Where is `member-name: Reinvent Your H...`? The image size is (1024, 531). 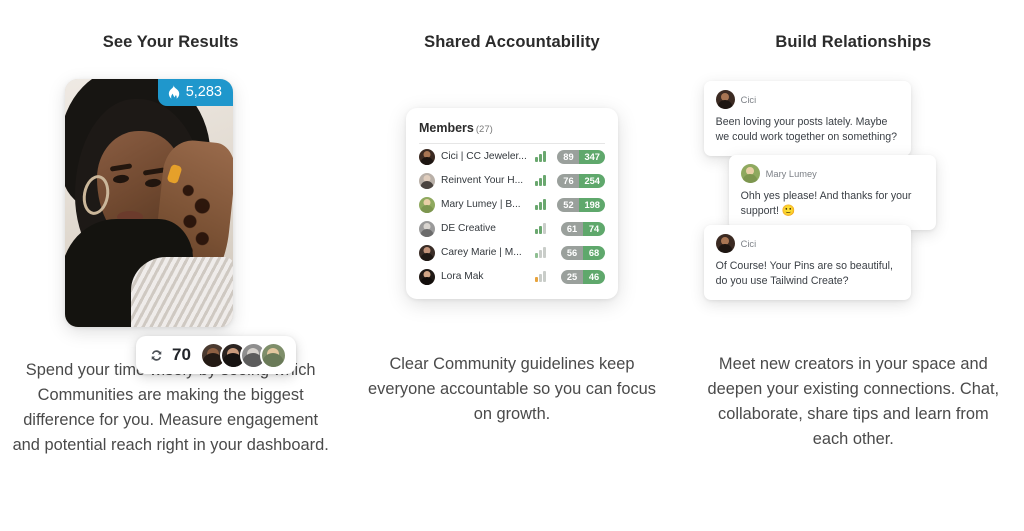 member-name: Reinvent Your H... is located at coordinates (482, 181).